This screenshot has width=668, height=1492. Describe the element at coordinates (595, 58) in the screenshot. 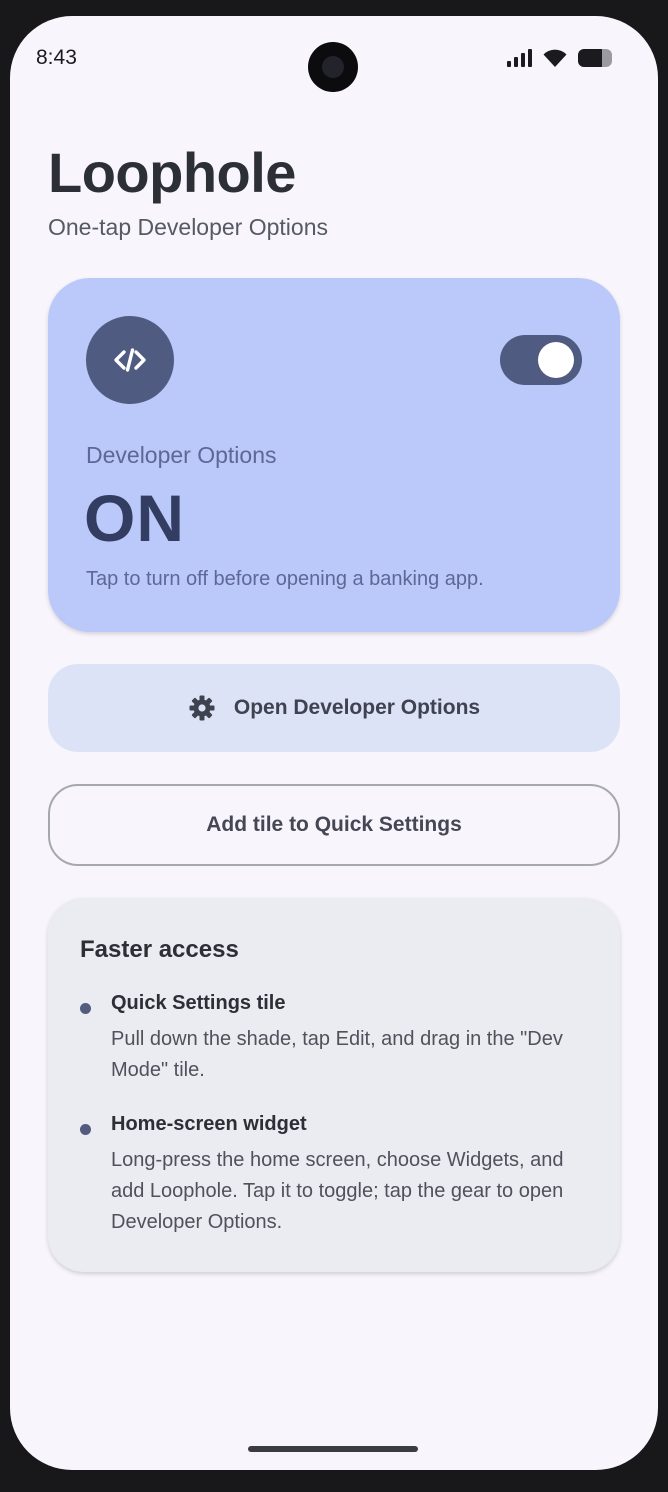

I see `battery-icon` at that location.